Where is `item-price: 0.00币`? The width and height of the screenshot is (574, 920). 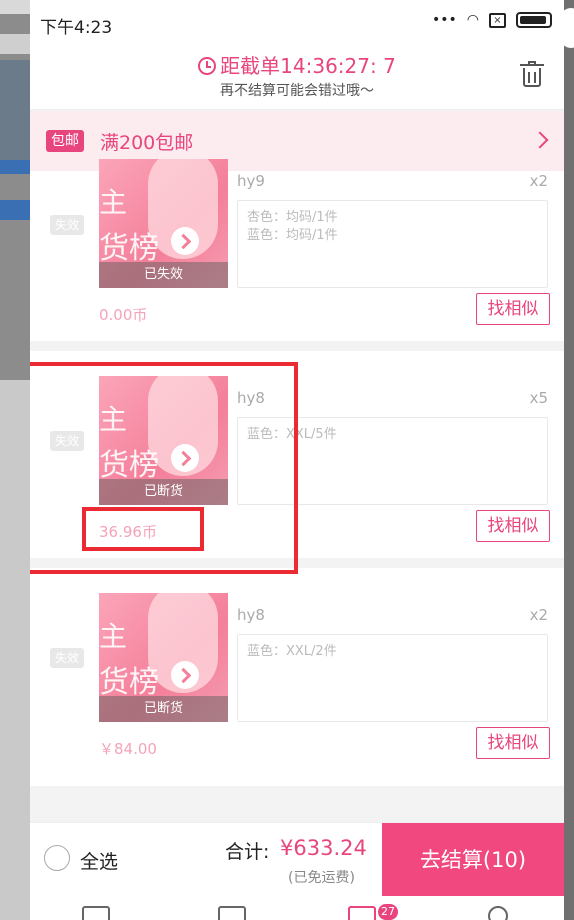
item-price: 0.00币 is located at coordinates (123, 315).